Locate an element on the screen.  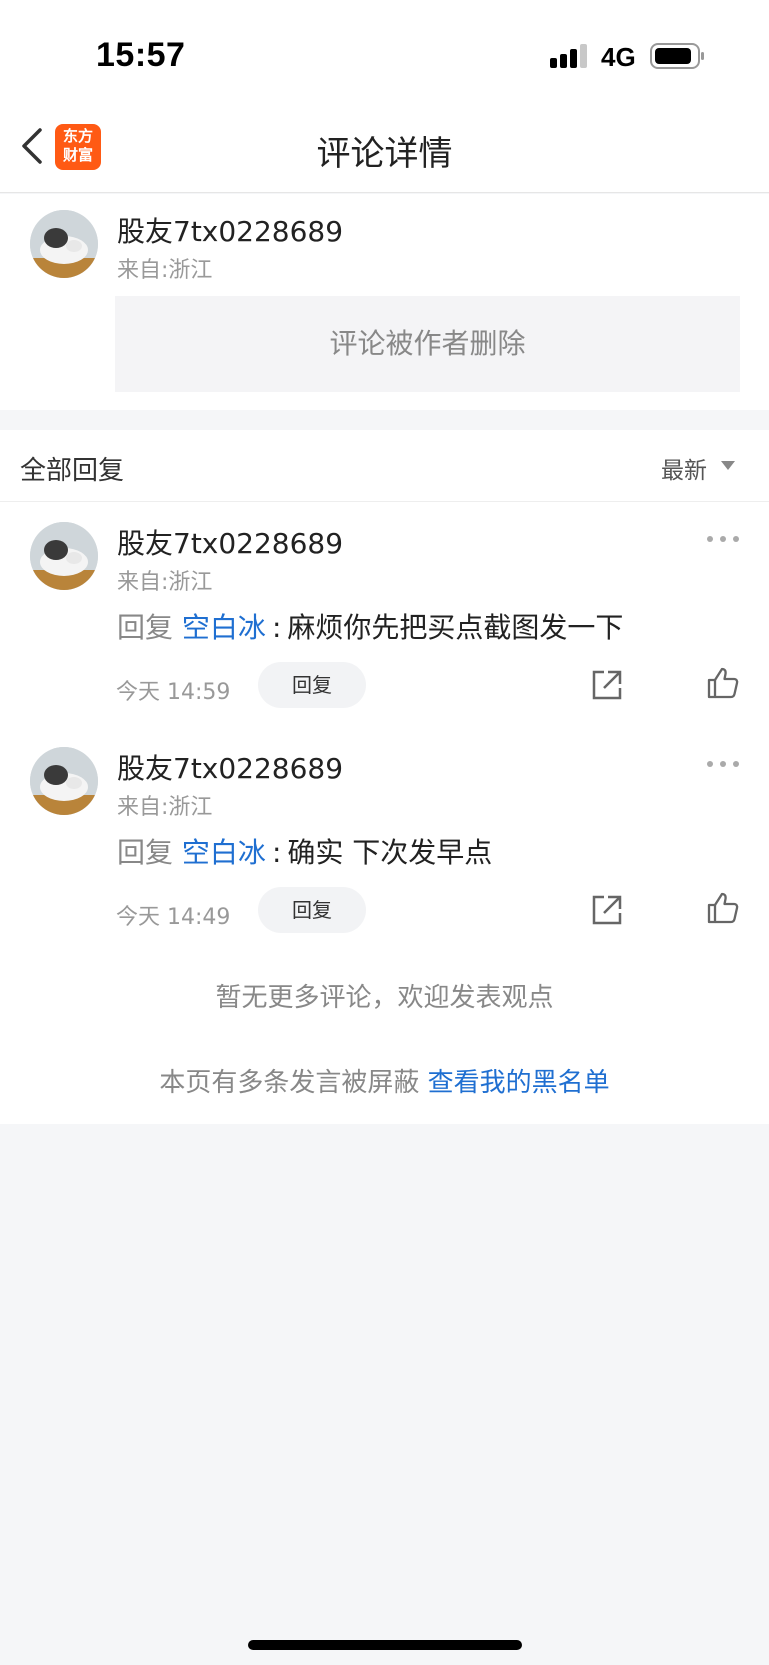
reply-text: 确实 下次发早点 is located at coordinates (390, 852).